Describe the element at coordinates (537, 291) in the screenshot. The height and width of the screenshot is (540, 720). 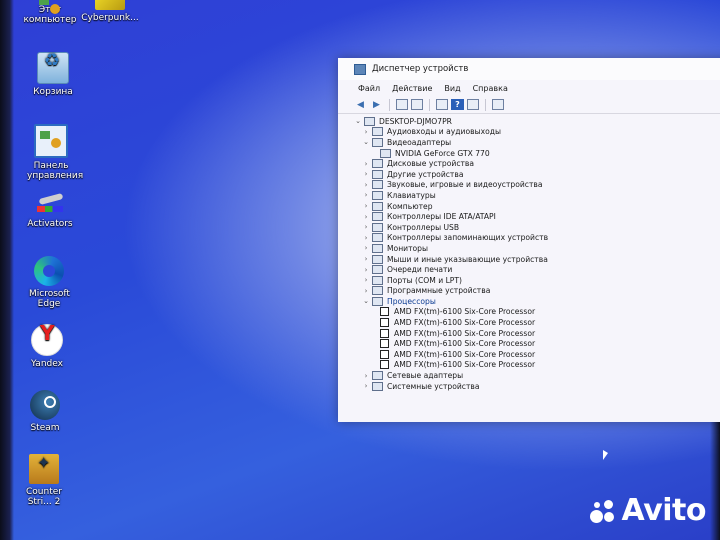
I see `tree-category-item: › Программные устройства` at that location.